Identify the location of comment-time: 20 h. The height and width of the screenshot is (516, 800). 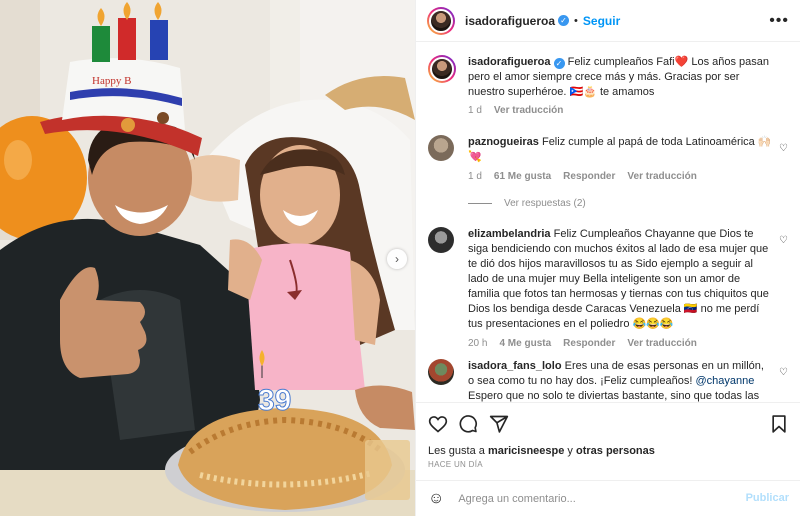
(478, 343).